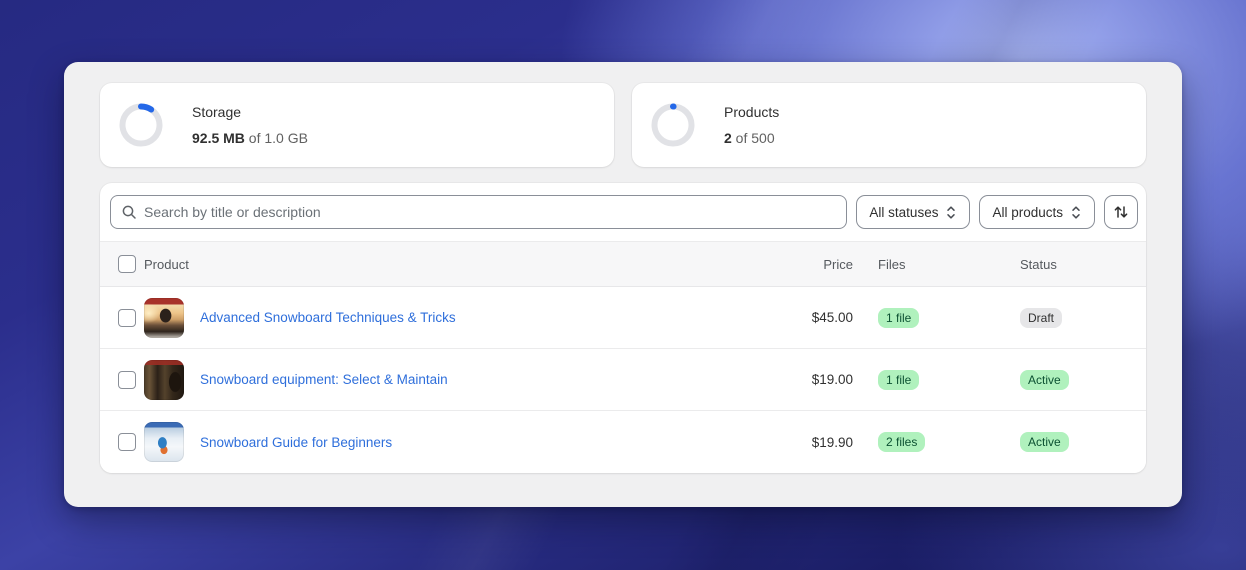 The height and width of the screenshot is (570, 1246). Describe the element at coordinates (324, 379) in the screenshot. I see `product-title-link: Snowboard equipment: Select & Maintain` at that location.